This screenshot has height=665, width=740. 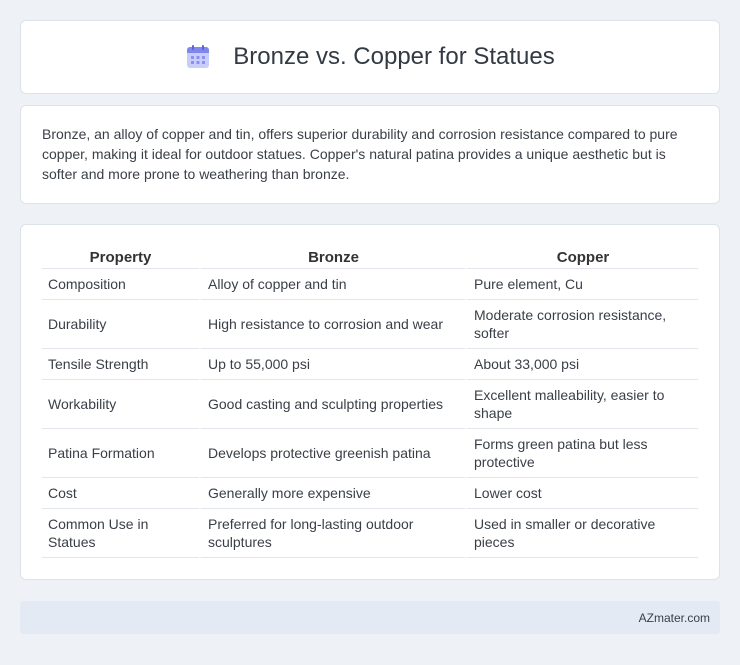 What do you see at coordinates (581, 533) in the screenshot?
I see `table-cell-copper: Used in smaller or decorative pieces` at bounding box center [581, 533].